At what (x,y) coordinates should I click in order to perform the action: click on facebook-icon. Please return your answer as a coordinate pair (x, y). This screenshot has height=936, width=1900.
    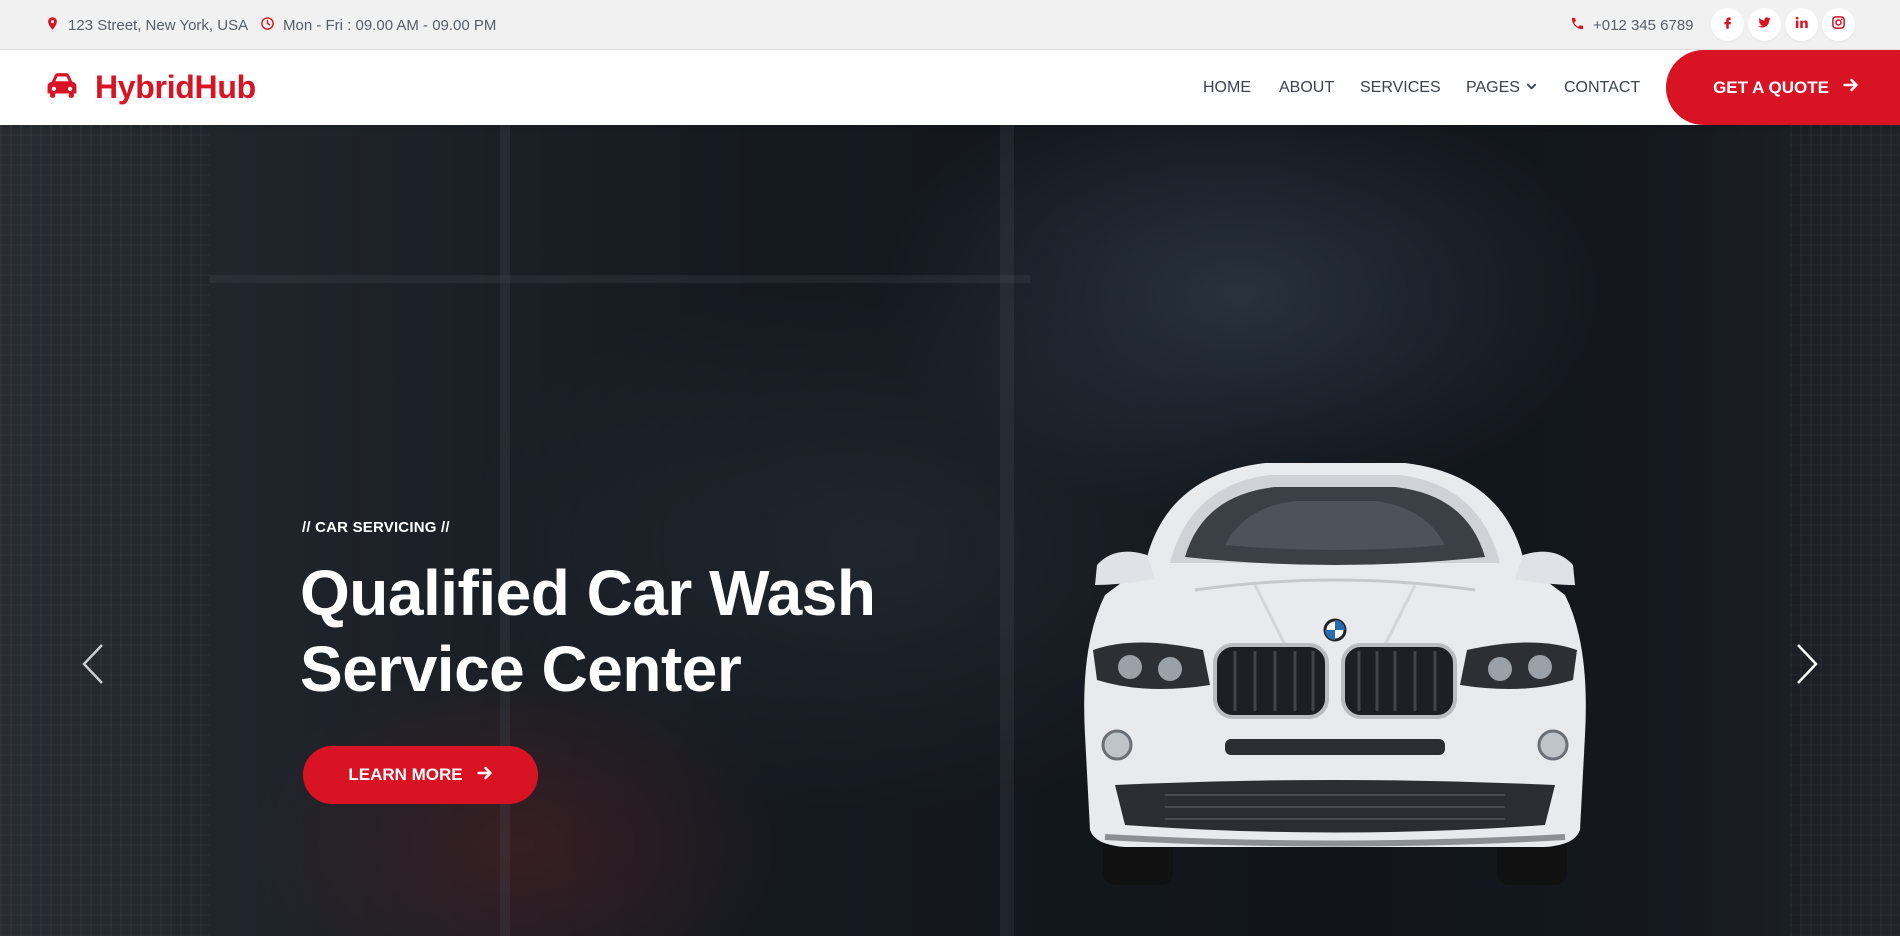
    Looking at the image, I should click on (1727, 25).